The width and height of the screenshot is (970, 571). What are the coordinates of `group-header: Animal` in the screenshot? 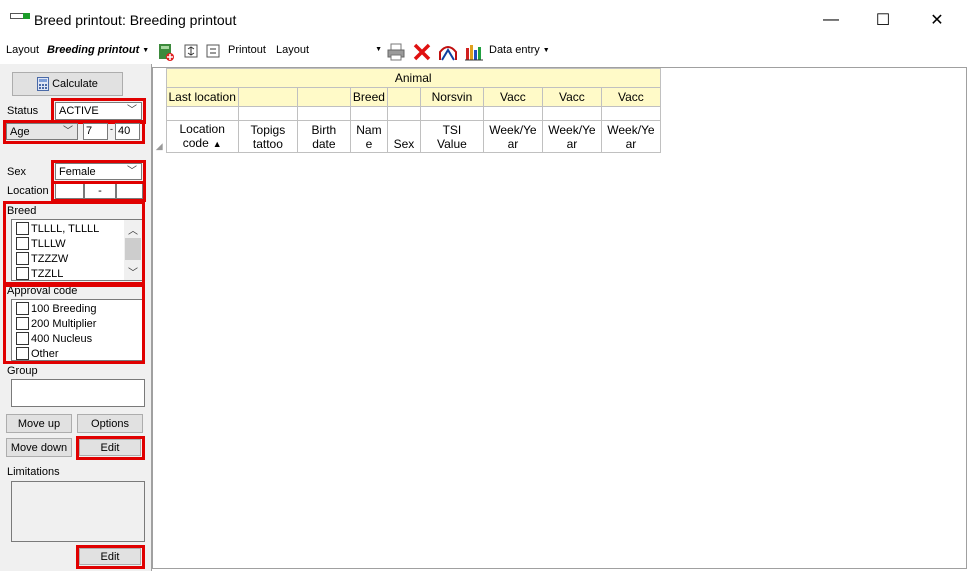 It's located at (413, 78).